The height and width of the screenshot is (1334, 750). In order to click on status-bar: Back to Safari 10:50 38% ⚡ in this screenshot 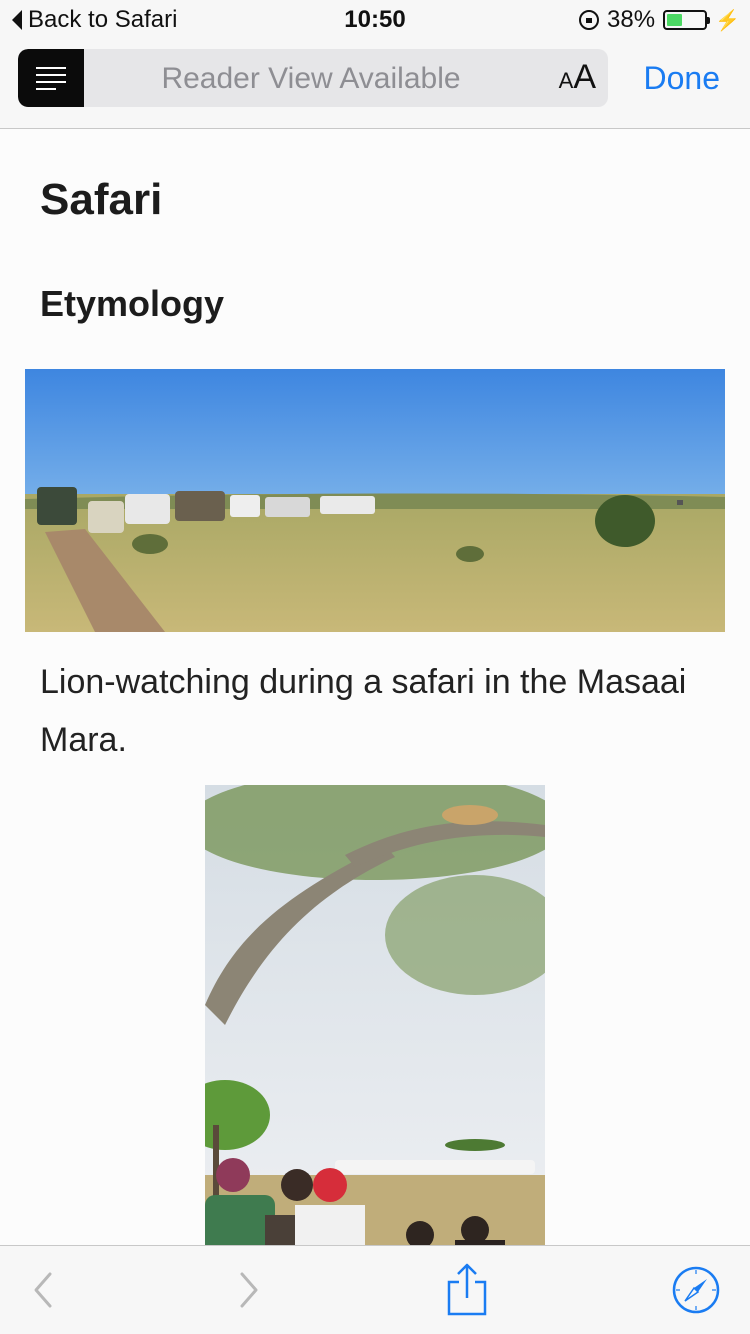, I will do `click(375, 20)`.